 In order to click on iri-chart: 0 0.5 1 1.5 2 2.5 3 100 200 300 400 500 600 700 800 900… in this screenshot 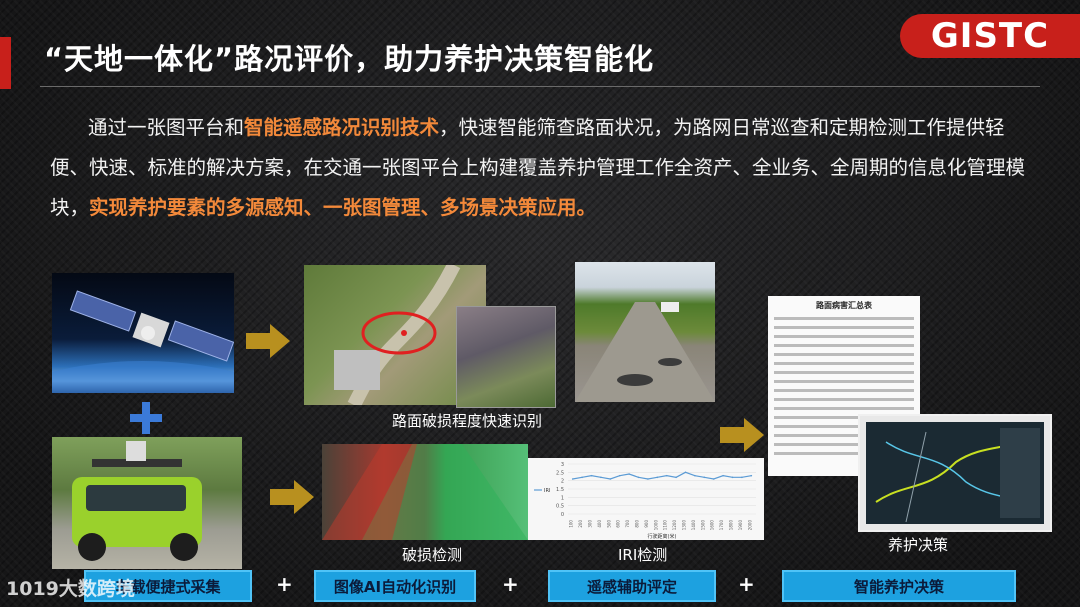, I will do `click(646, 499)`.